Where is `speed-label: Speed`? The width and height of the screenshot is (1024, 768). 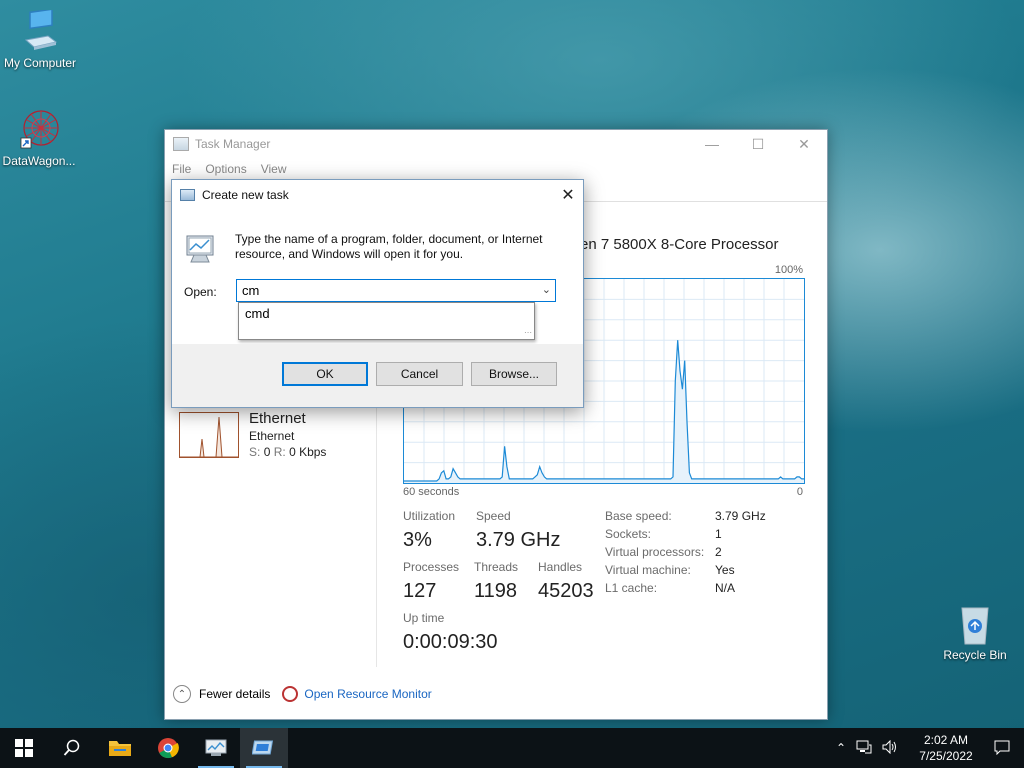
speed-label: Speed is located at coordinates (493, 516).